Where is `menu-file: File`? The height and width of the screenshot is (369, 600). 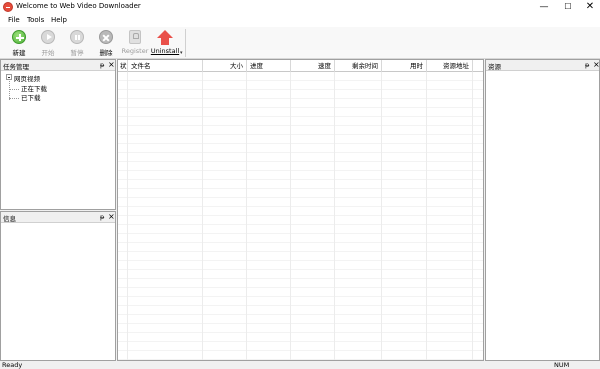
menu-file: File is located at coordinates (14, 20).